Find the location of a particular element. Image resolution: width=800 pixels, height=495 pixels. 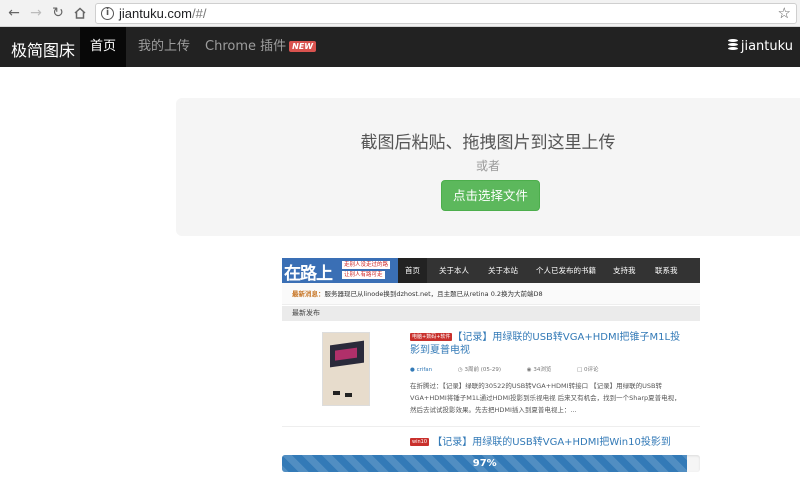

preview-slogan-1: 走别人没走过的路 is located at coordinates (366, 265).